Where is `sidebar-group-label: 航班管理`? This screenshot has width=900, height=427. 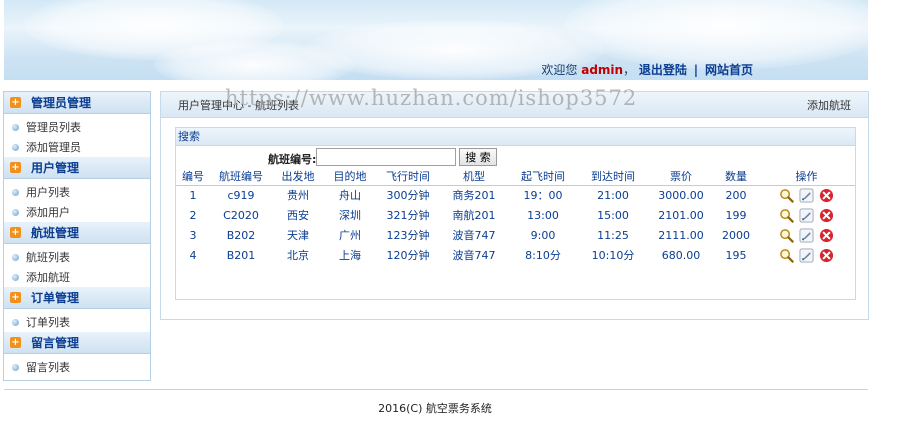 sidebar-group-label: 航班管理 is located at coordinates (55, 233).